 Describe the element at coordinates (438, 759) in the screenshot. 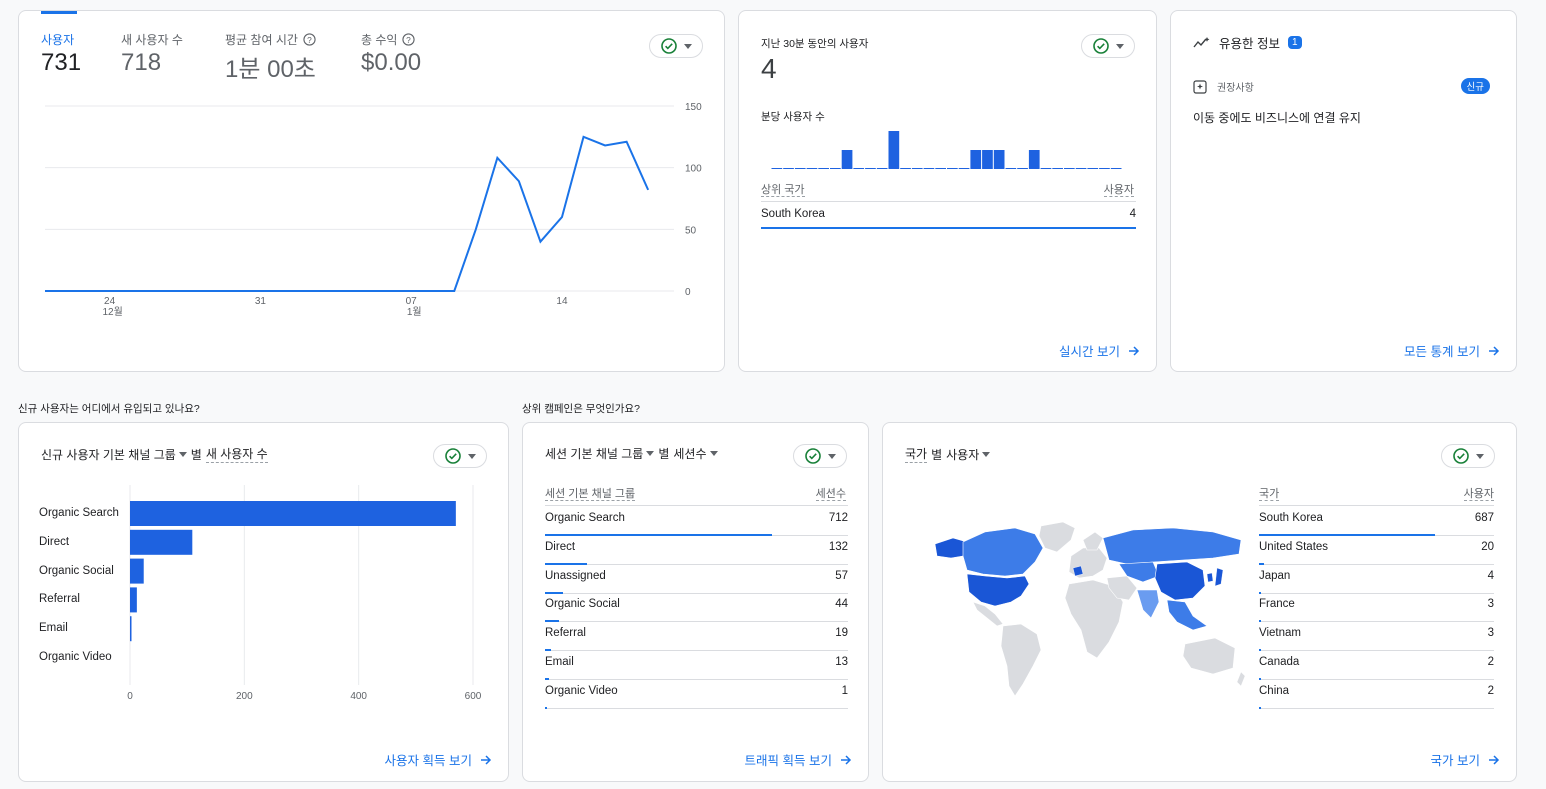

I see `acquisition-view-link: 사용자 획득 보기` at that location.